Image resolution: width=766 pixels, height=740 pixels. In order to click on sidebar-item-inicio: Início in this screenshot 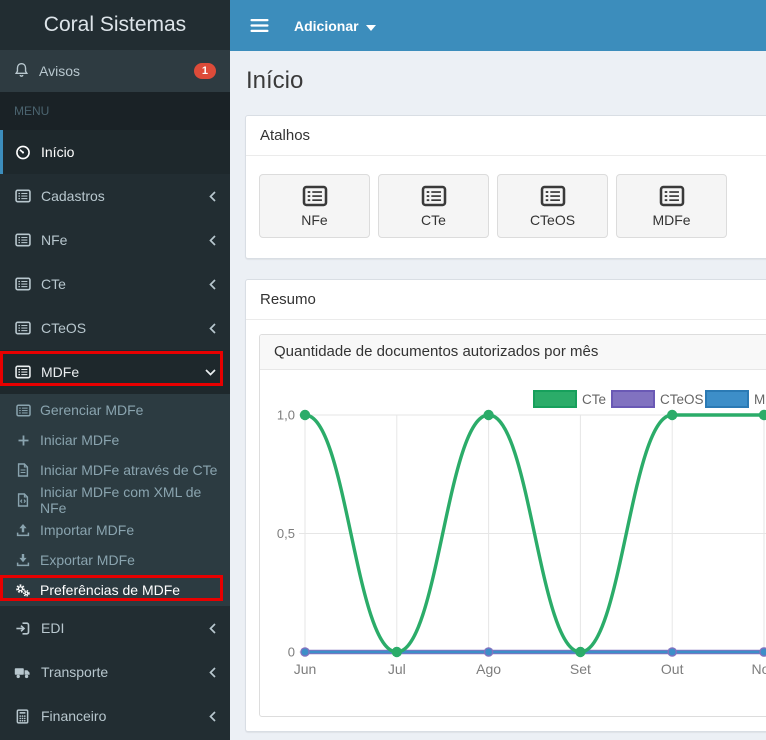, I will do `click(115, 152)`.